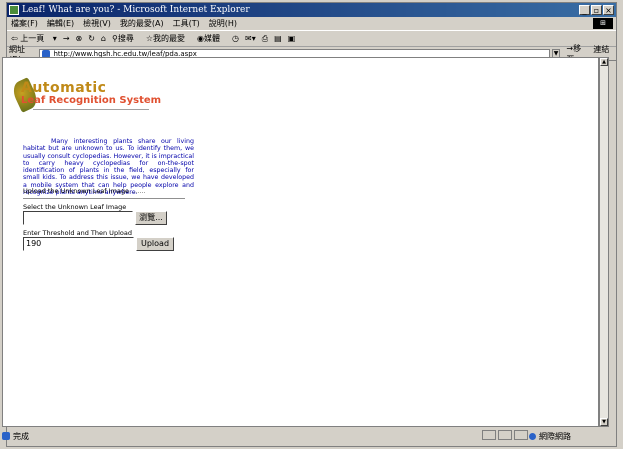 This screenshot has height=449, width=623. I want to click on status-text: 完成, so click(21, 436).